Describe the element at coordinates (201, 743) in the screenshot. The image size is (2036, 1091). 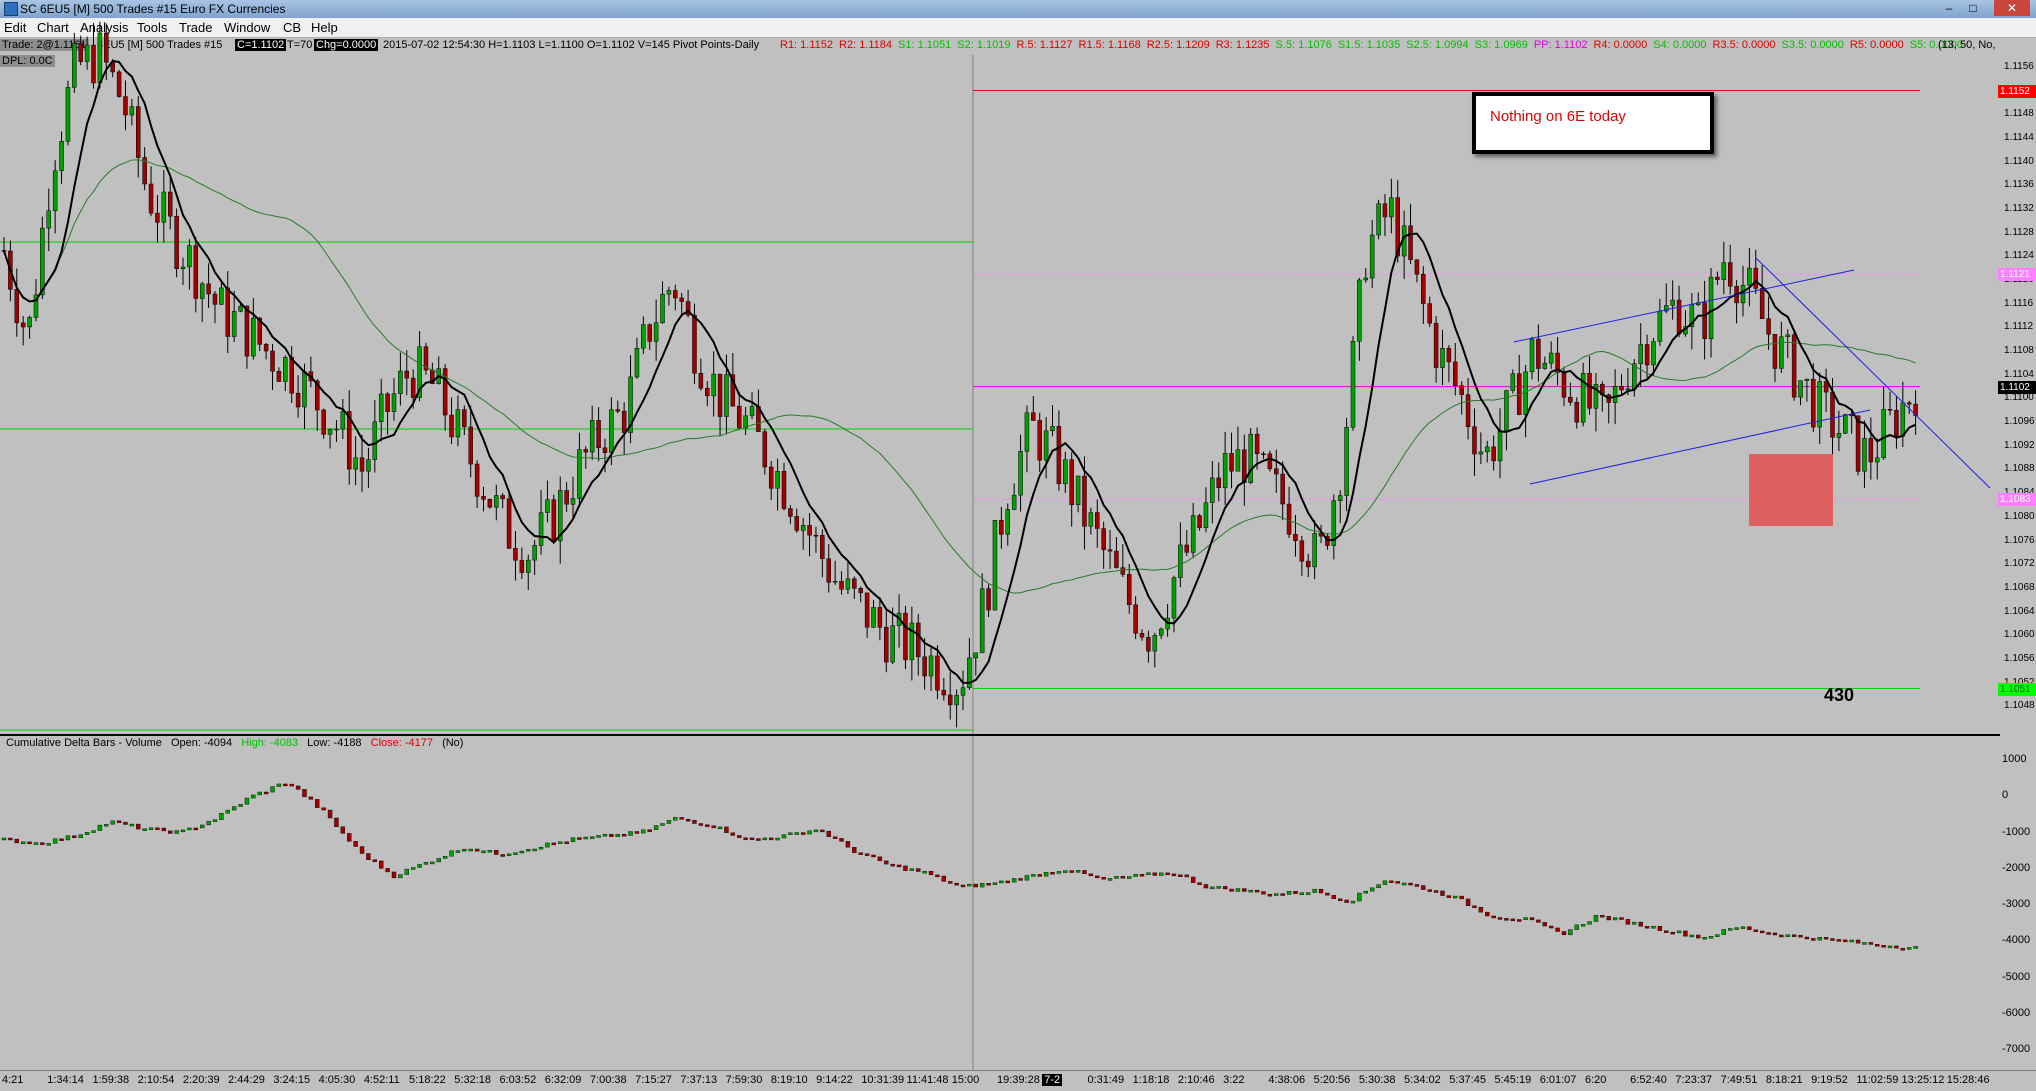
I see `indicator-open: Open: -4094` at that location.